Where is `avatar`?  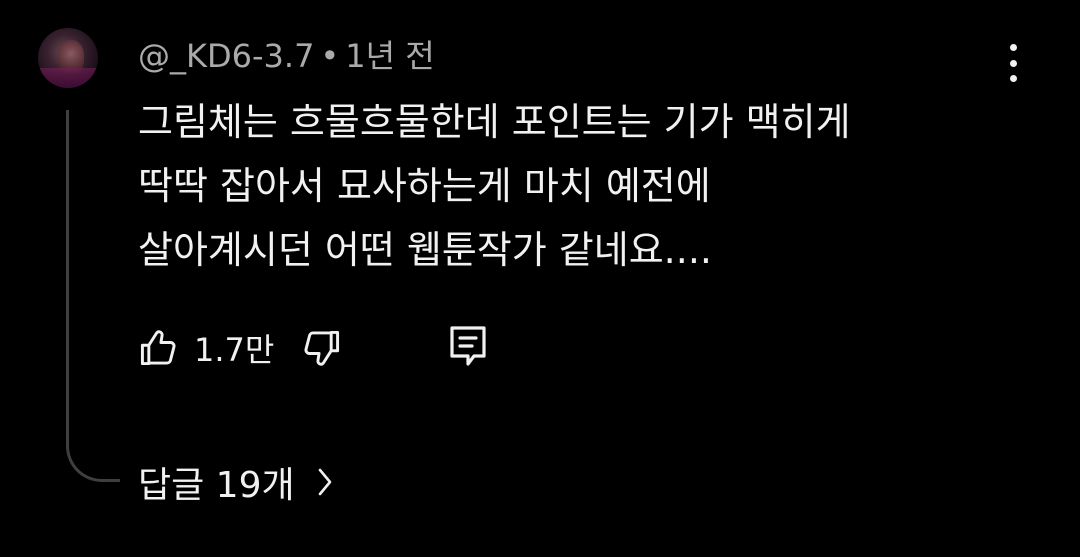
avatar is located at coordinates (68, 58).